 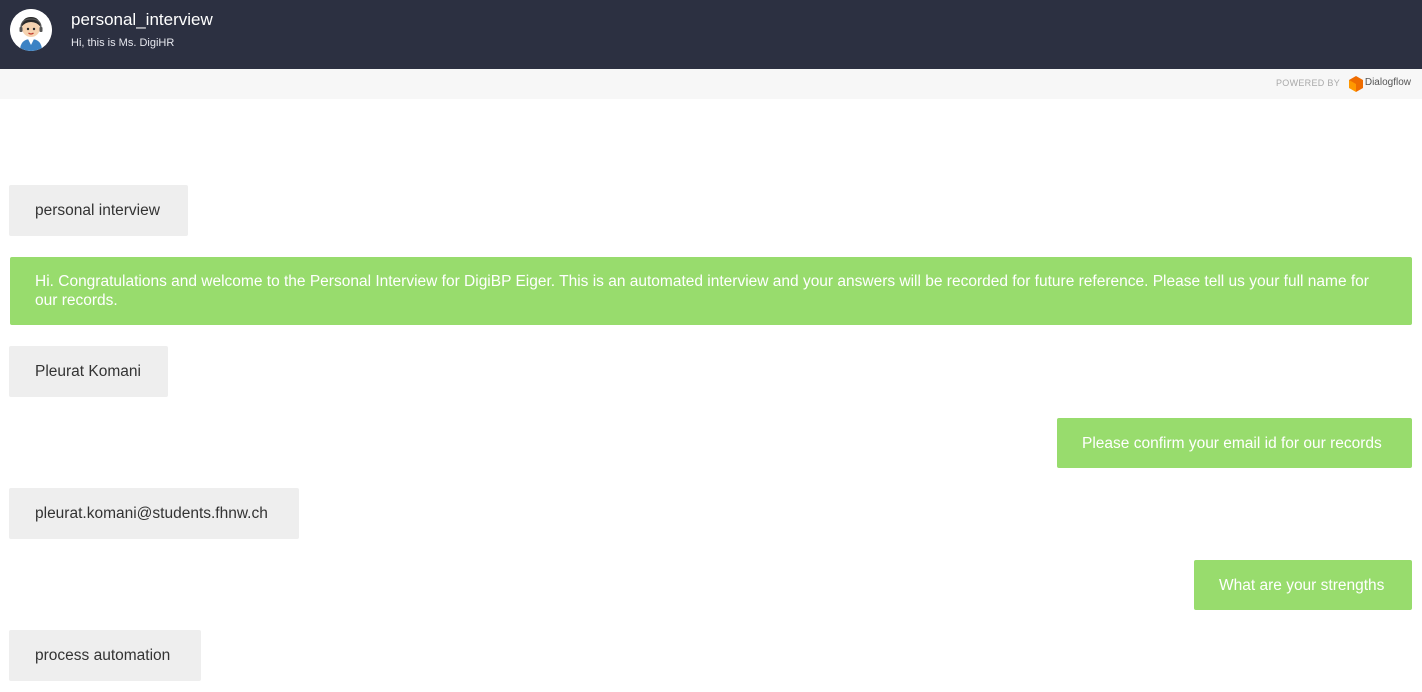 What do you see at coordinates (123, 43) in the screenshot?
I see `chat-subtitle: Hi, this is Ms. DigiHR` at bounding box center [123, 43].